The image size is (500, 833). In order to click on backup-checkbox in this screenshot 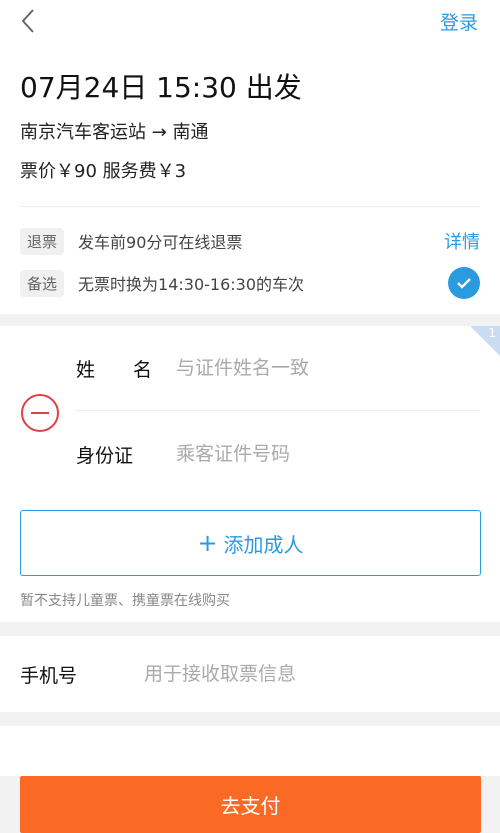, I will do `click(464, 283)`.